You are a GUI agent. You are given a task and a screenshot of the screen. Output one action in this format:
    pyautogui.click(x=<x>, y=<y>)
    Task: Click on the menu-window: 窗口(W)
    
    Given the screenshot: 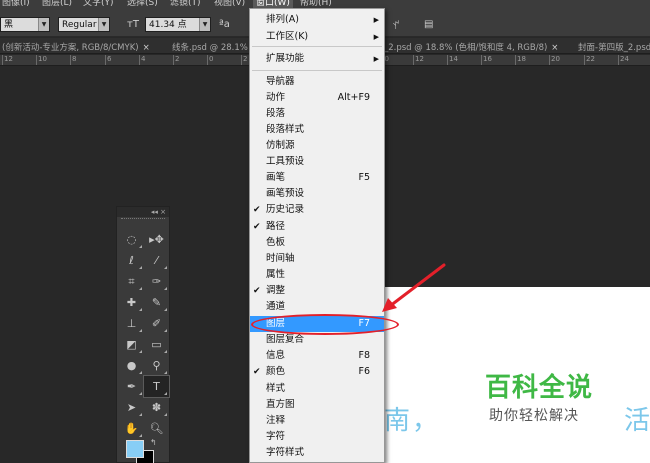 What is the action you would take?
    pyautogui.click(x=273, y=4)
    